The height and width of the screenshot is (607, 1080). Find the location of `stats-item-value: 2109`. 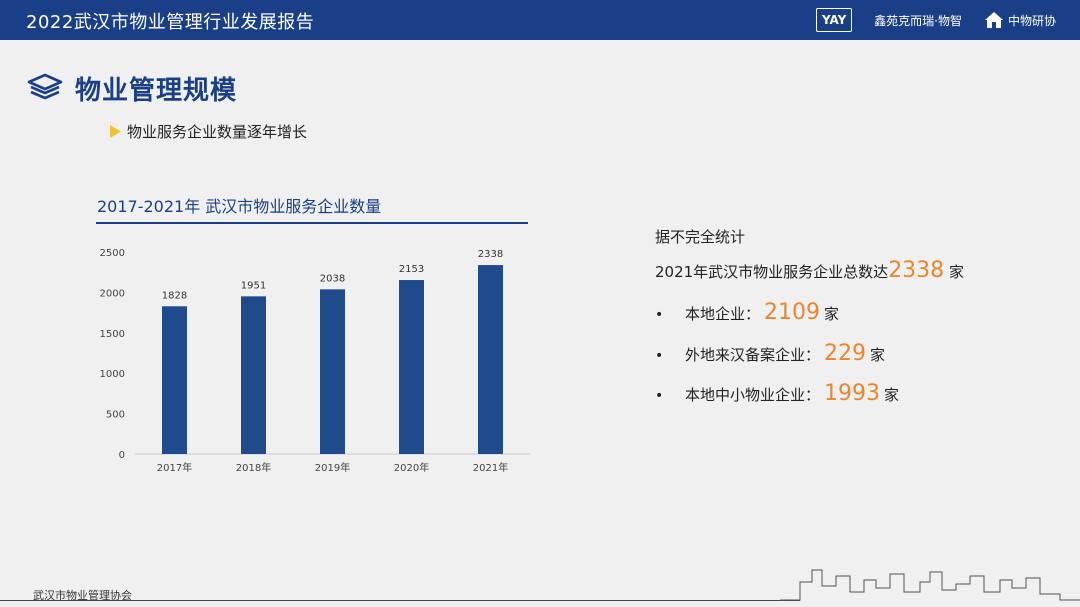

stats-item-value: 2109 is located at coordinates (792, 312).